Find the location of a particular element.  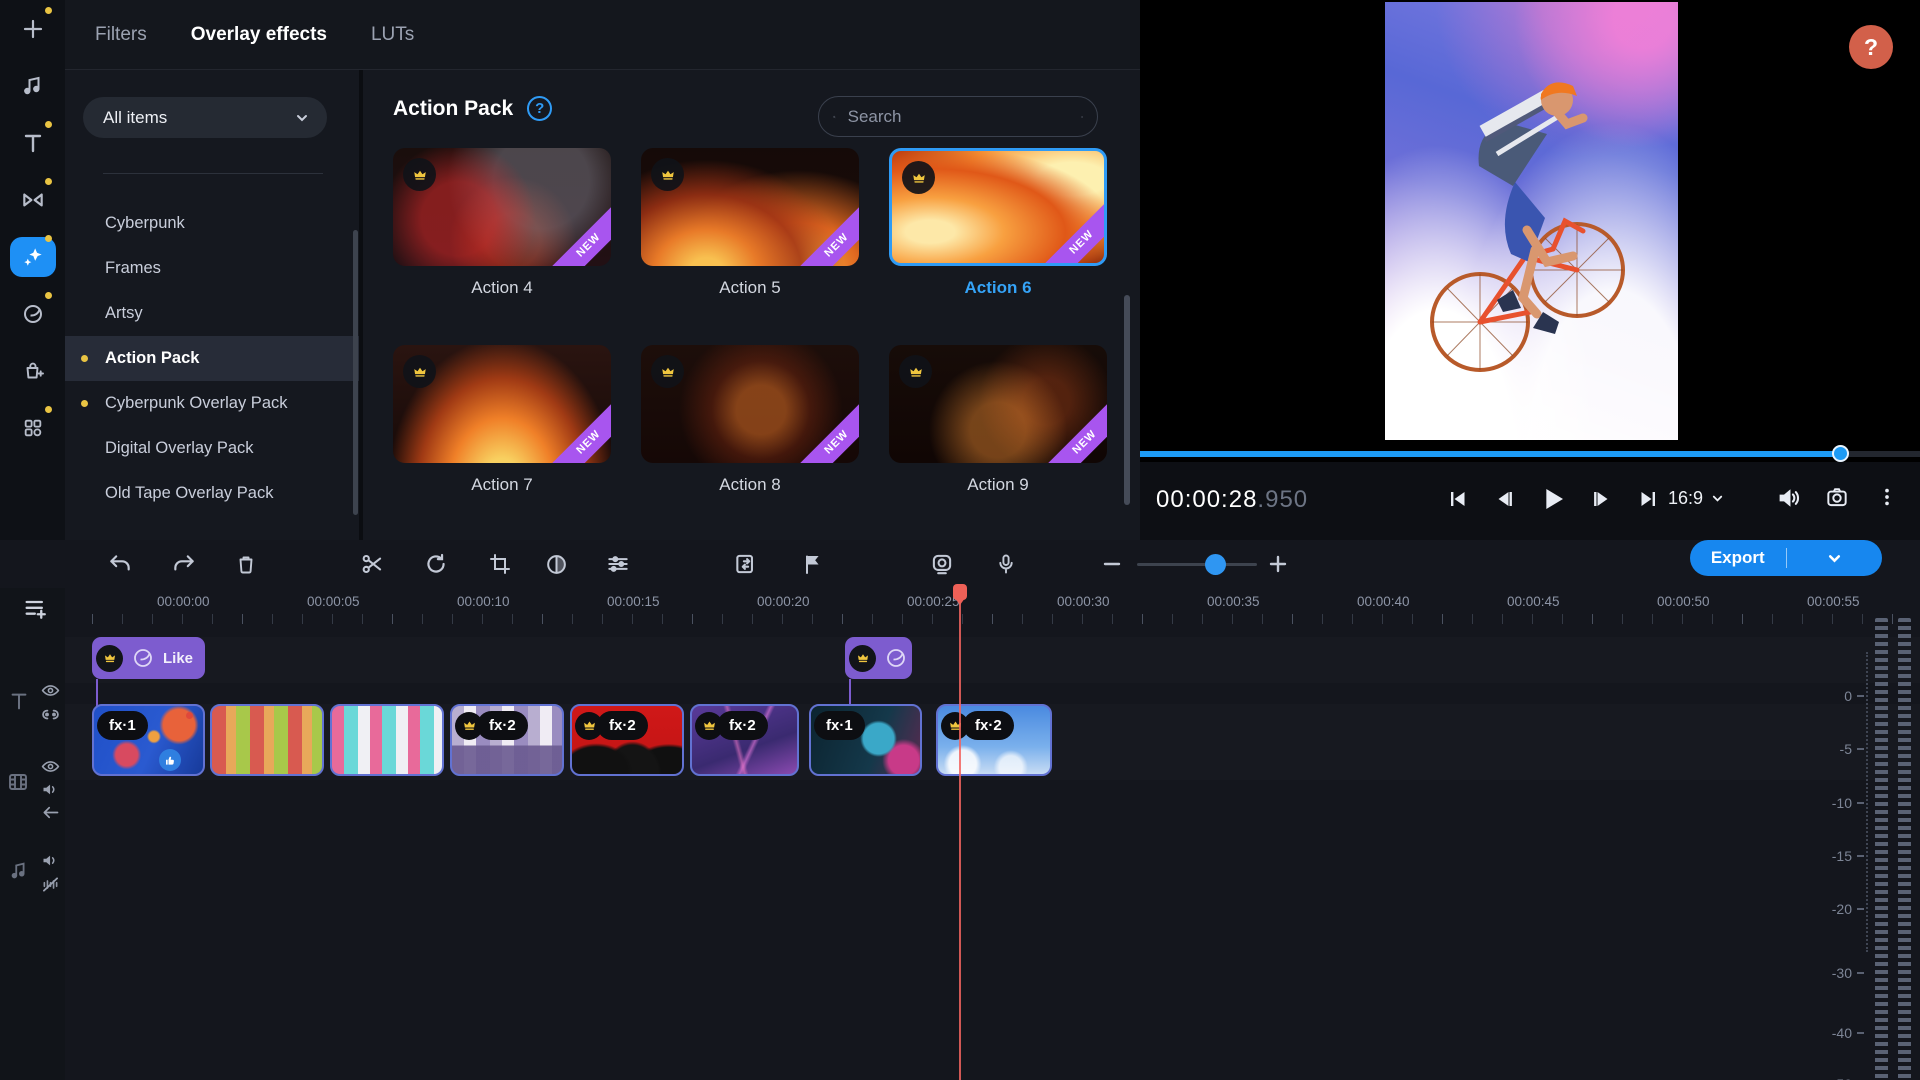

chevron-down-icon is located at coordinates (302, 117).